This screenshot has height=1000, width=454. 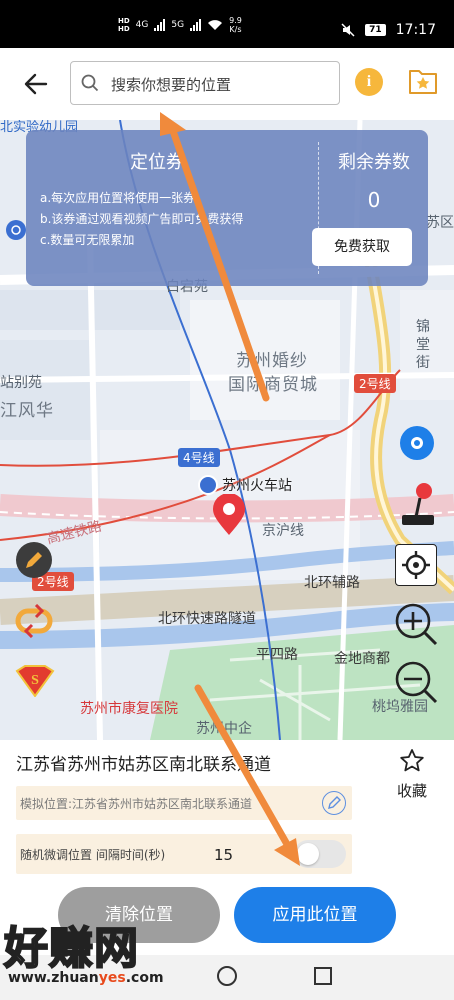 What do you see at coordinates (257, 486) in the screenshot?
I see `station-name: 苏州火车站` at bounding box center [257, 486].